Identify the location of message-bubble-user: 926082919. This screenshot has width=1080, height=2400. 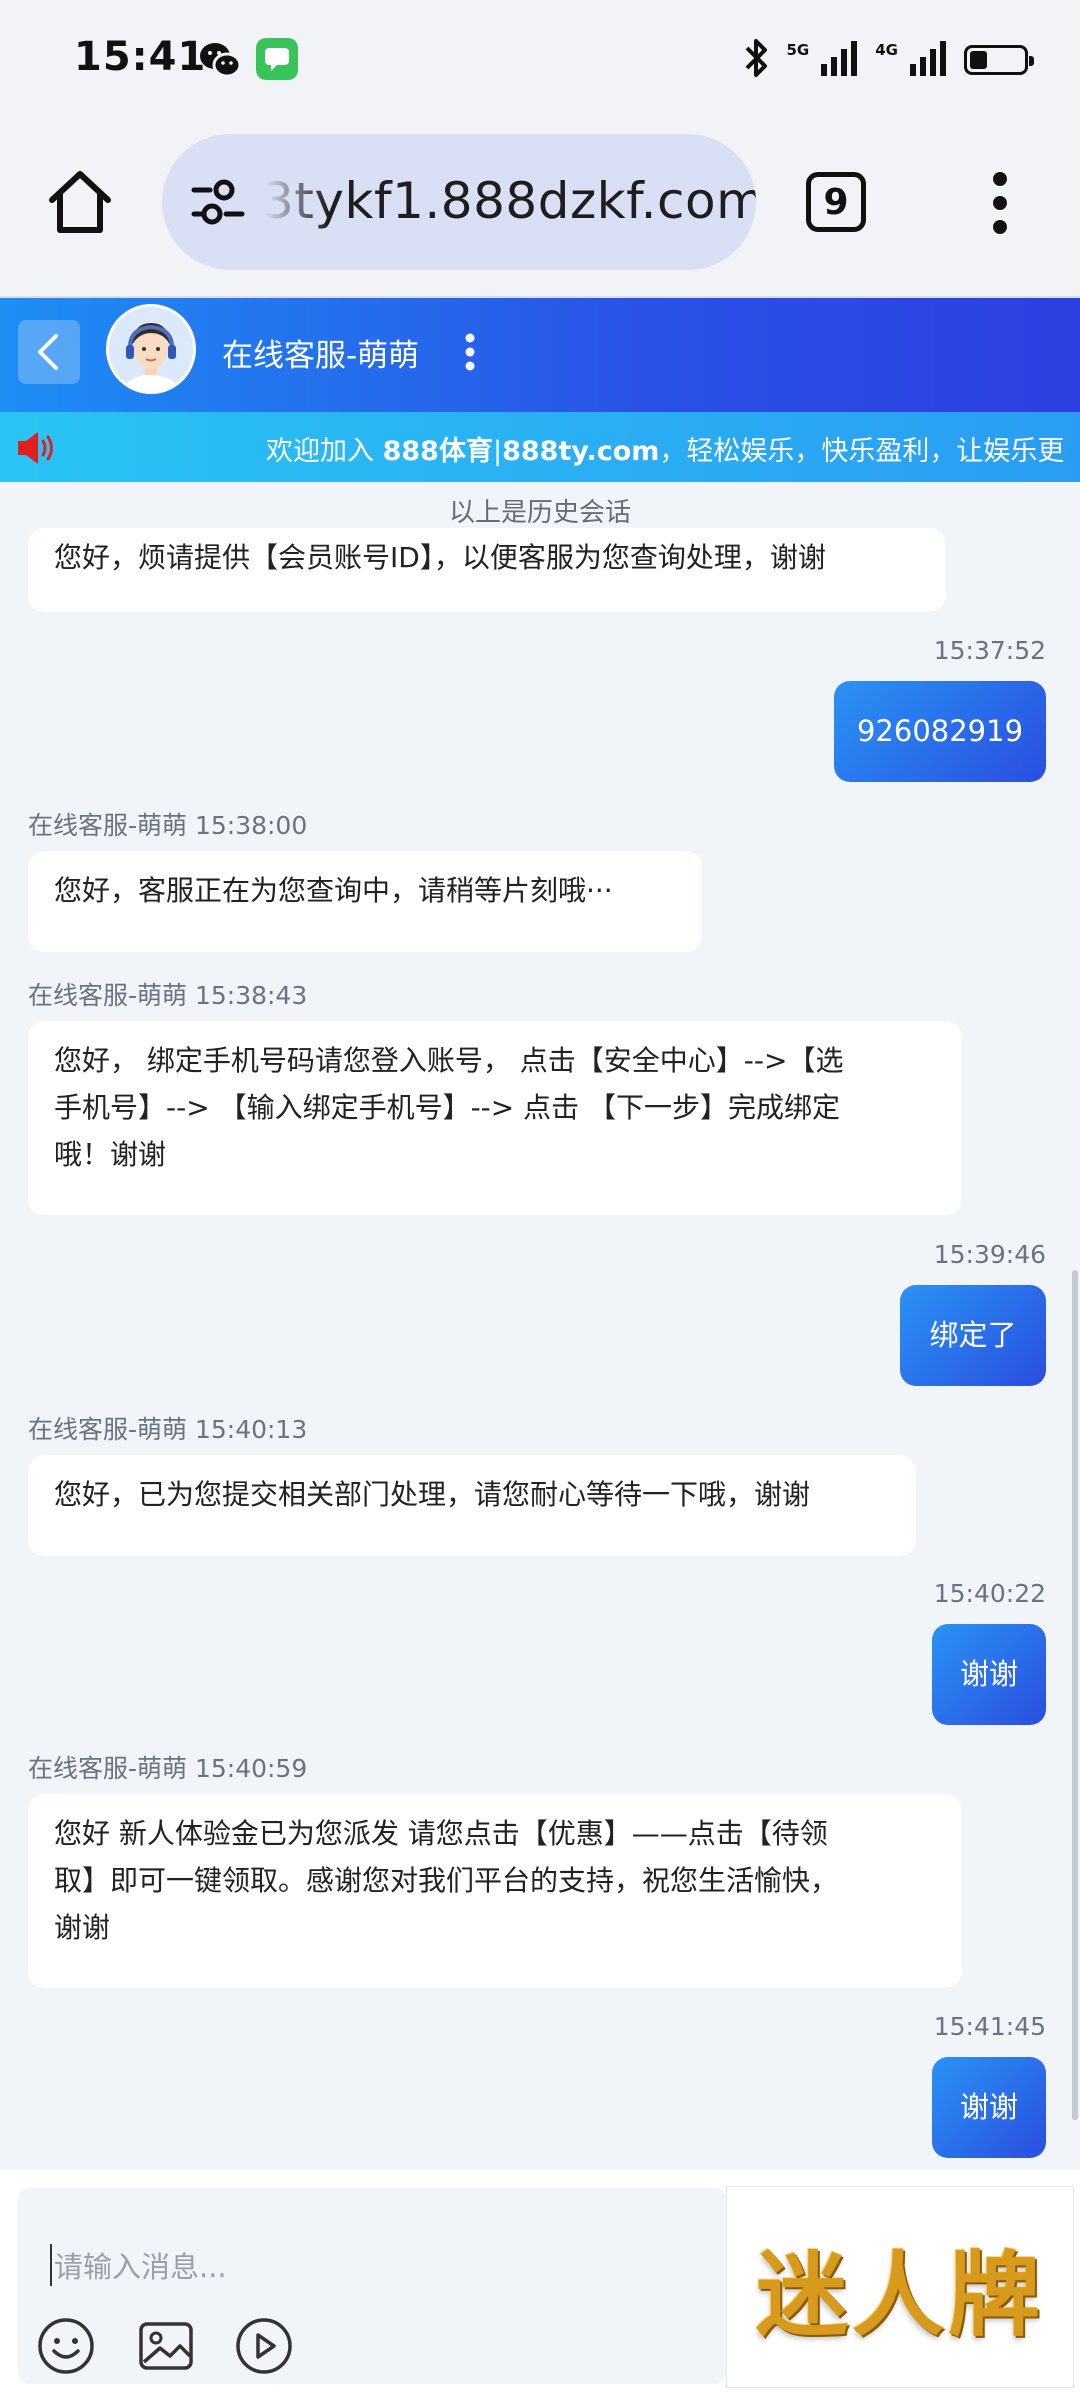
(940, 731).